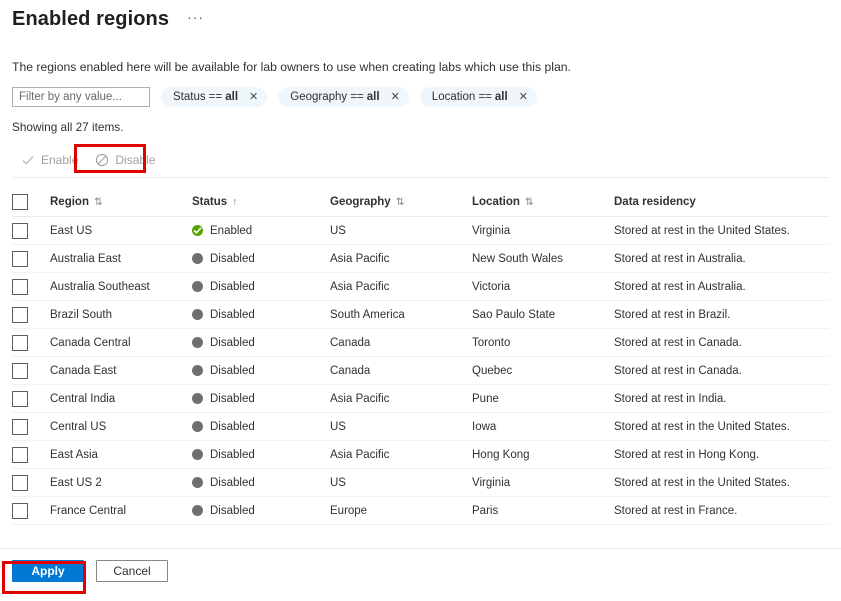 The height and width of the screenshot is (601, 841). What do you see at coordinates (485, 398) in the screenshot?
I see `cell-location: Pune` at bounding box center [485, 398].